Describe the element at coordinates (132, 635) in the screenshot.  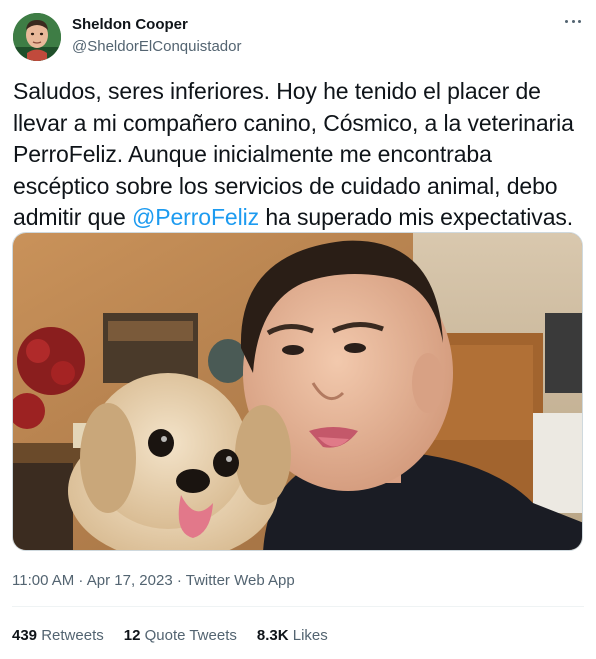
I see `quote-tweets-count: 12` at that location.